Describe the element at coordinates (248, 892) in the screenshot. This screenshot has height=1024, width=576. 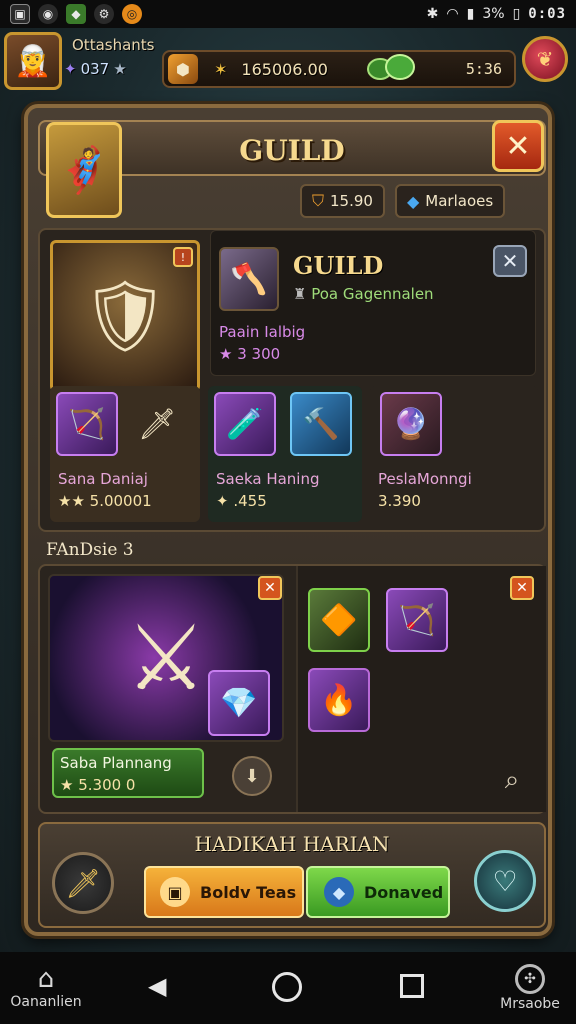
I see `orange-button-label: Boldv Teas` at that location.